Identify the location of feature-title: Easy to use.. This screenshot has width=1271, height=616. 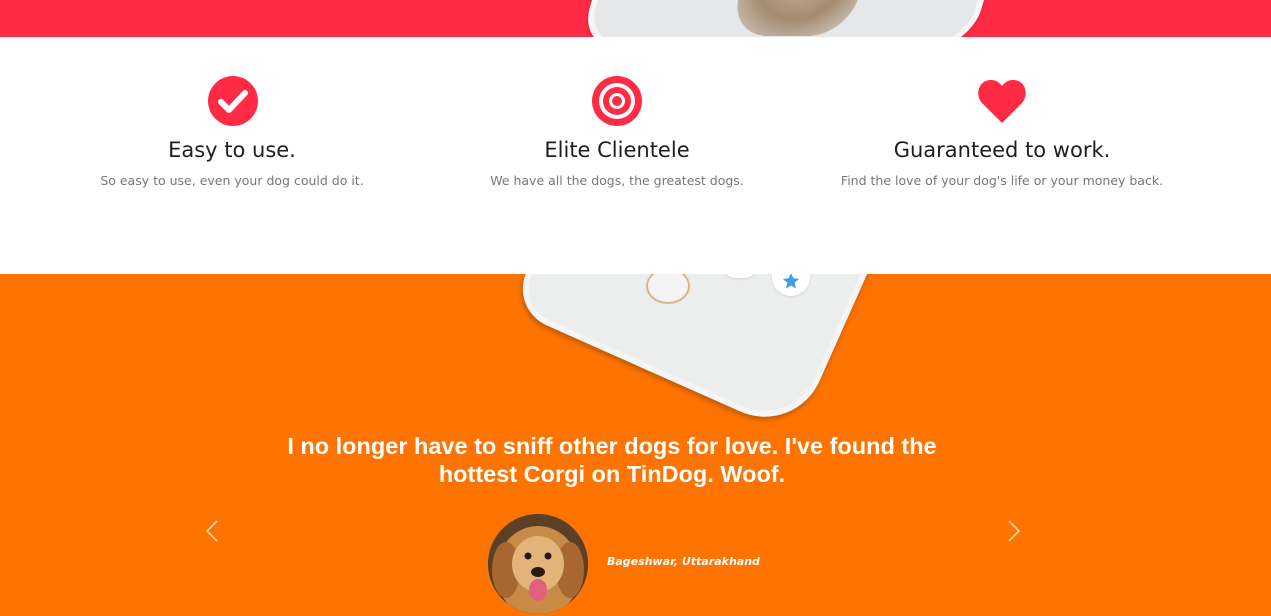
(232, 150).